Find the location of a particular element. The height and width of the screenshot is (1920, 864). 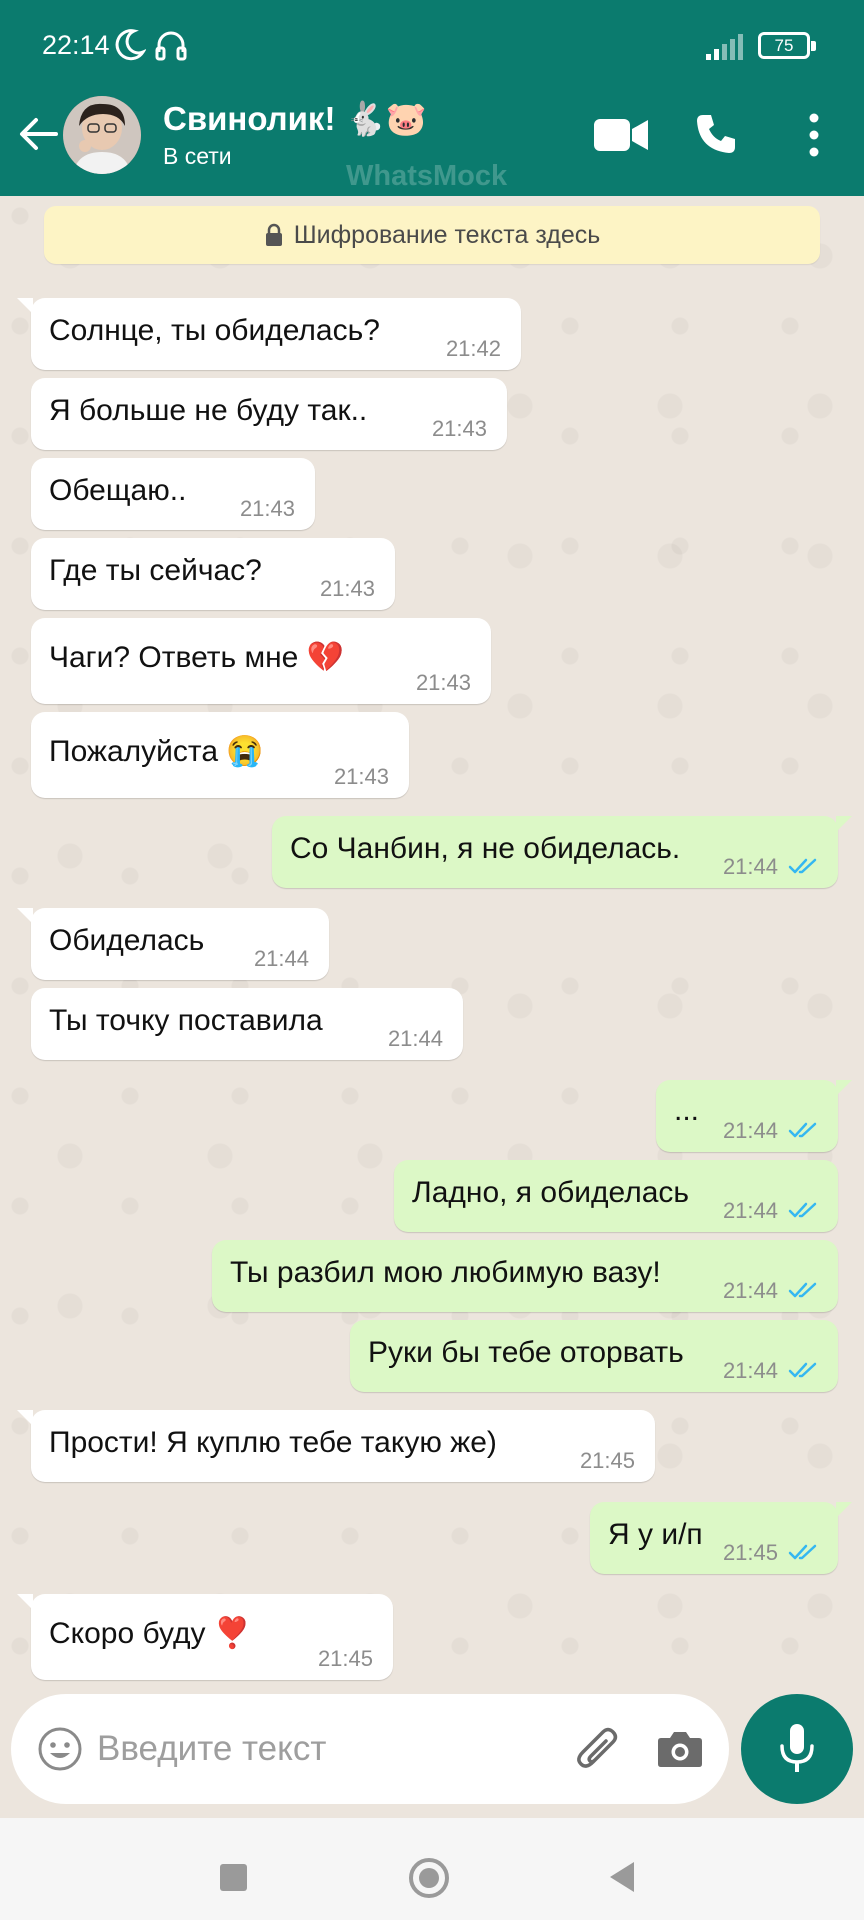

message-outgoing: Я у и/п 21:45 is located at coordinates (721, 1538).